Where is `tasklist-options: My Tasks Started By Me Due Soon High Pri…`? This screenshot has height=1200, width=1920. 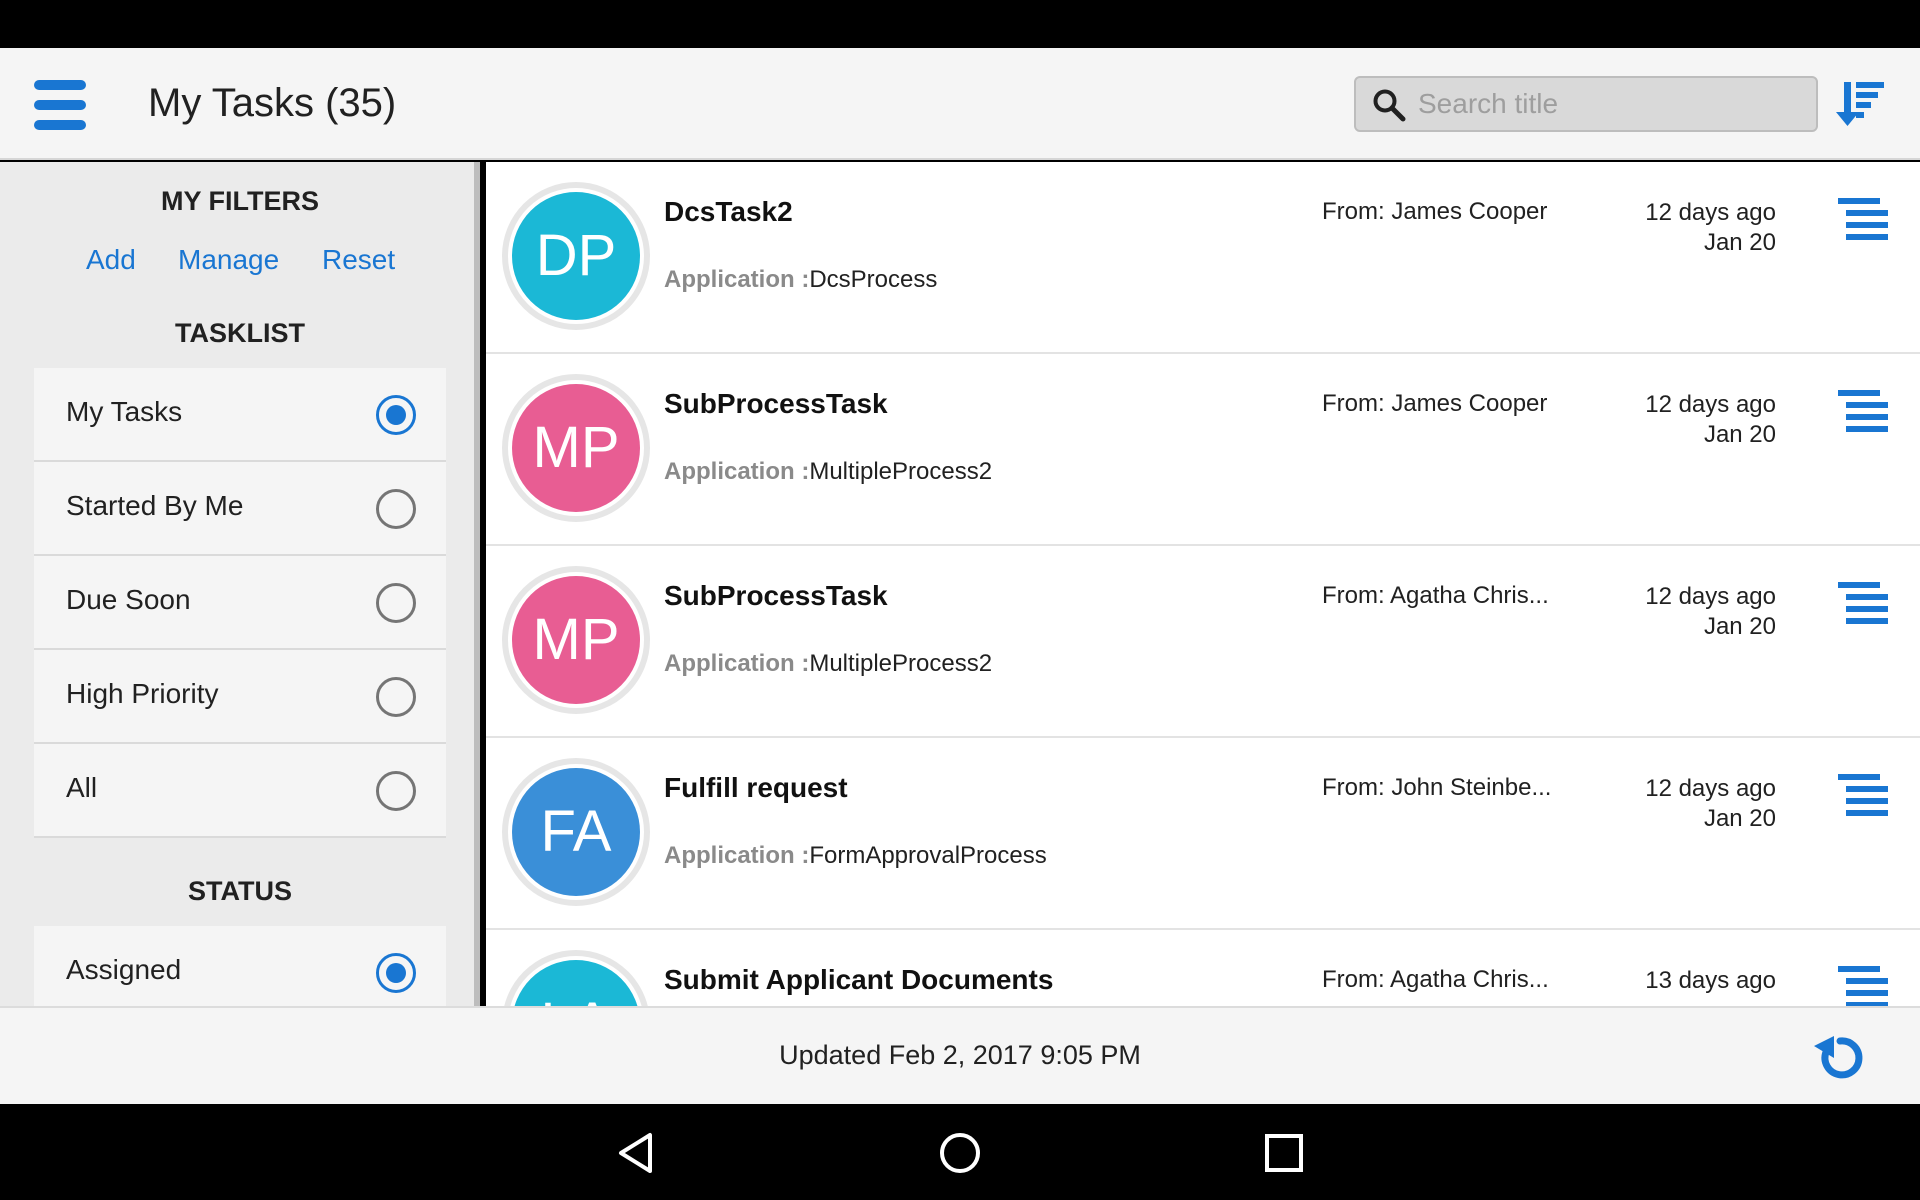
tasklist-options: My Tasks Started By Me Due Soon High Pri… is located at coordinates (240, 603).